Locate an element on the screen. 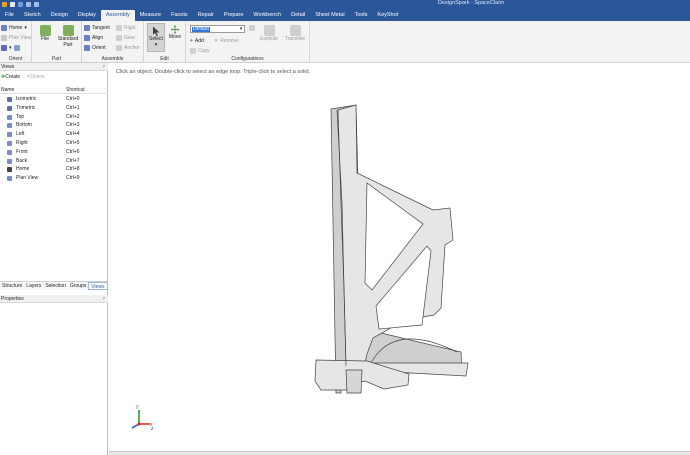  configuration-select: Default ▾ is located at coordinates (217, 29).